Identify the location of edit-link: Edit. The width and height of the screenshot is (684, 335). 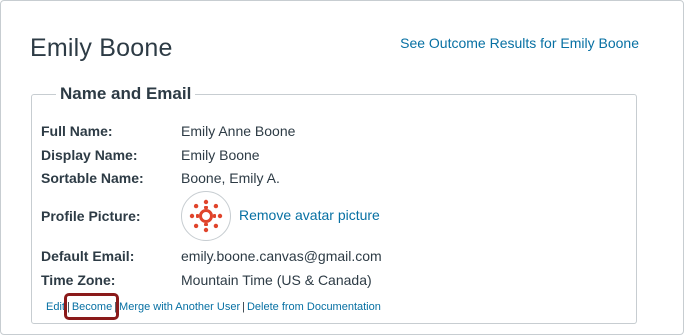
(55, 307).